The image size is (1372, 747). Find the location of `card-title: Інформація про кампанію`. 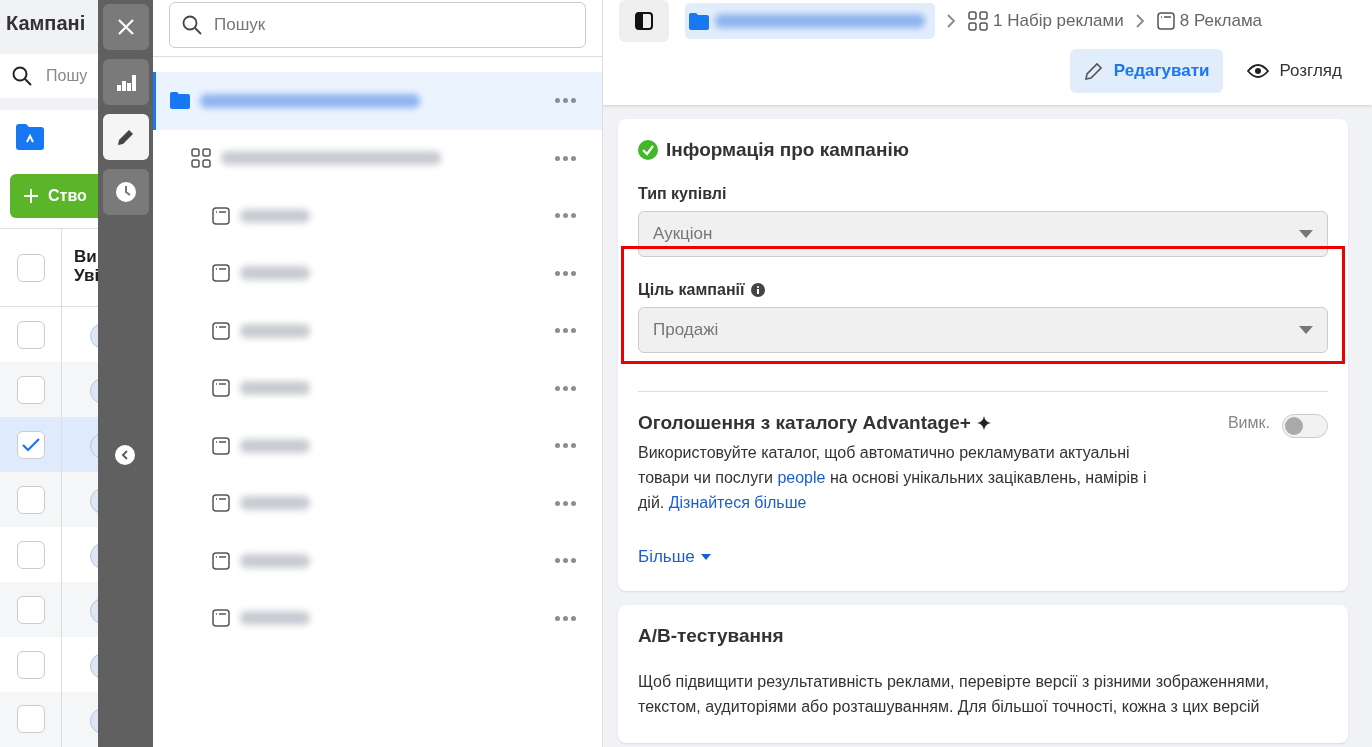

card-title: Інформація про кампанію is located at coordinates (787, 150).